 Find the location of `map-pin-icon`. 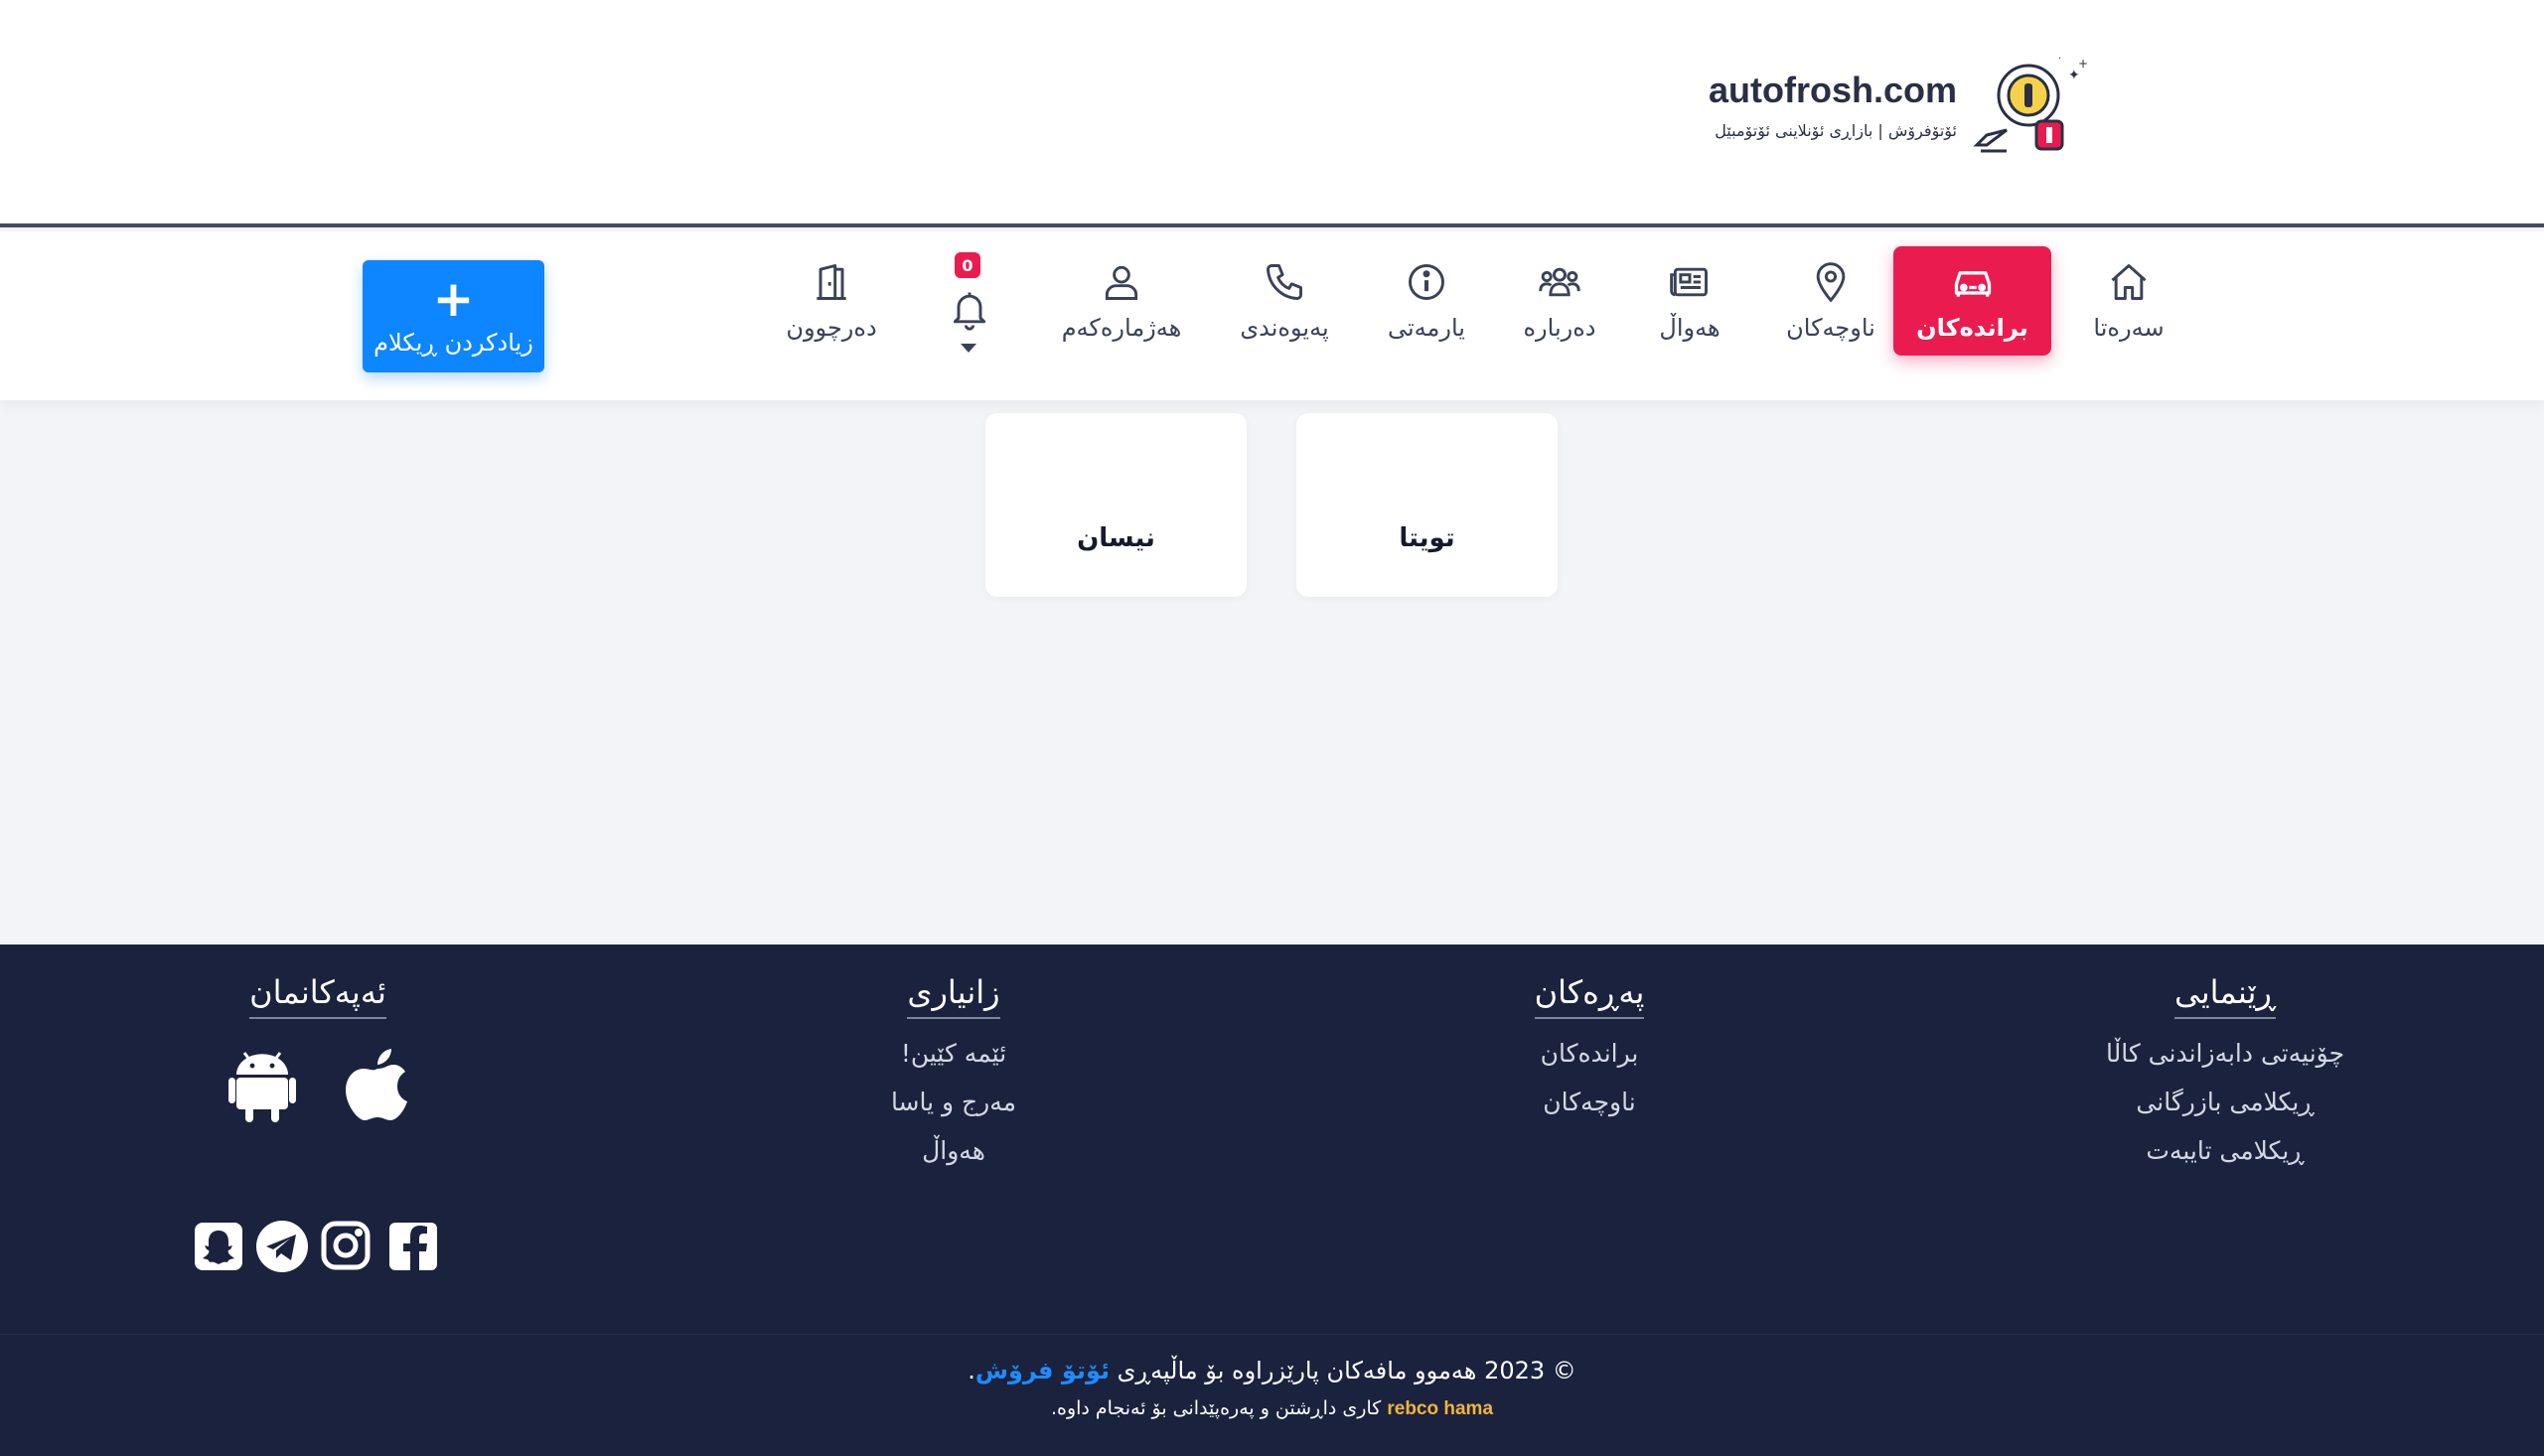

map-pin-icon is located at coordinates (1831, 282).